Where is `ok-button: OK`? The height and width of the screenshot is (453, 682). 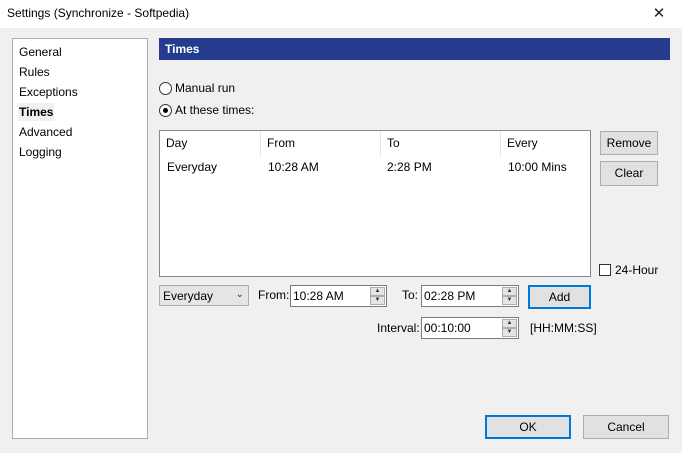
ok-button: OK is located at coordinates (528, 427).